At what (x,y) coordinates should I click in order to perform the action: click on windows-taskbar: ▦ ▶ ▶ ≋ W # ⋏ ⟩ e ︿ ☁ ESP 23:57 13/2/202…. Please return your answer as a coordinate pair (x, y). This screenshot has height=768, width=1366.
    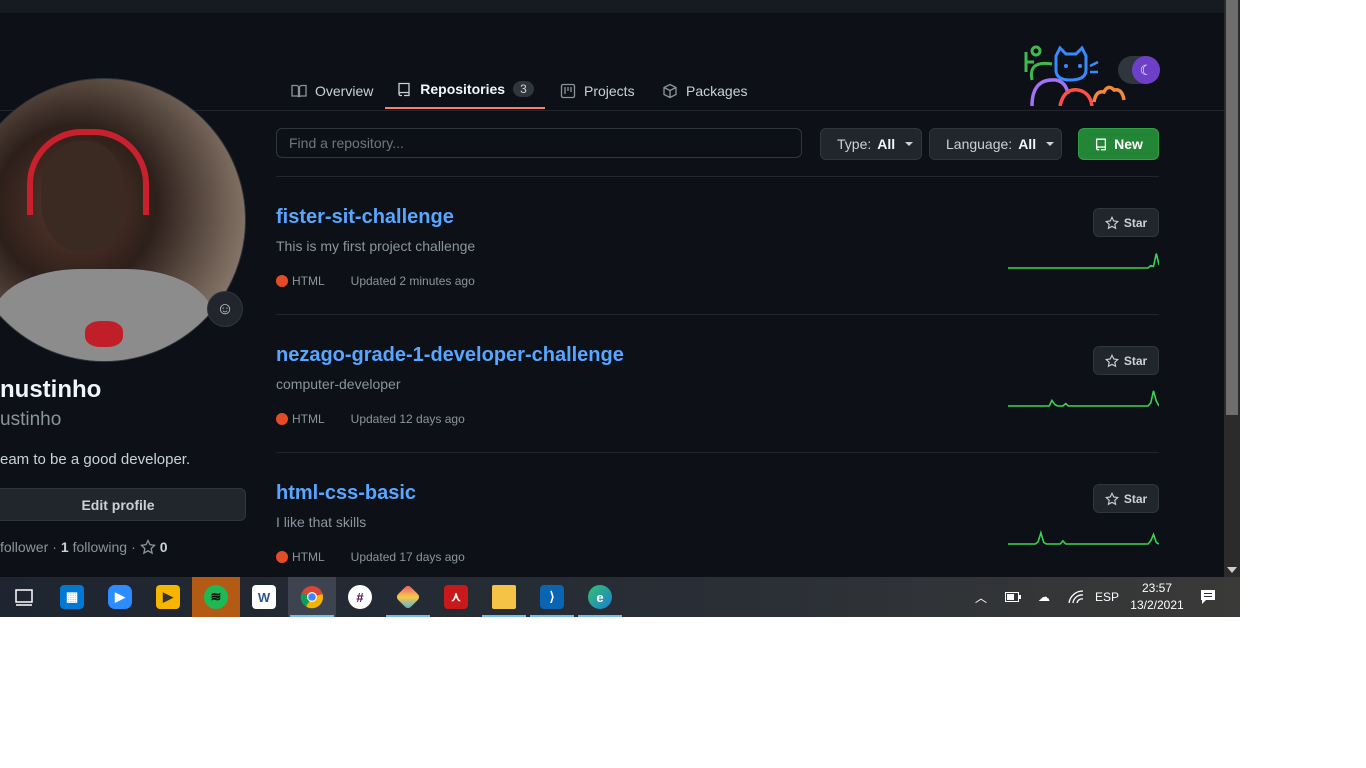
    Looking at the image, I should click on (620, 597).